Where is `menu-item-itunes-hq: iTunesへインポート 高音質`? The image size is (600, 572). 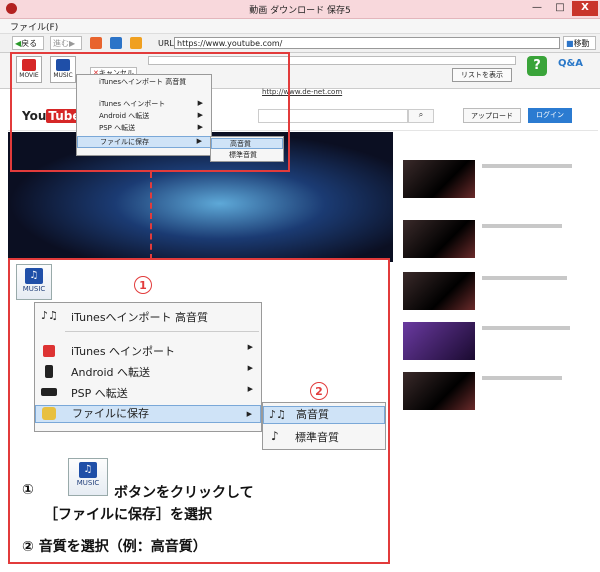
menu-item-itunes-hq: iTunesへインポート 高音質 is located at coordinates (148, 317).